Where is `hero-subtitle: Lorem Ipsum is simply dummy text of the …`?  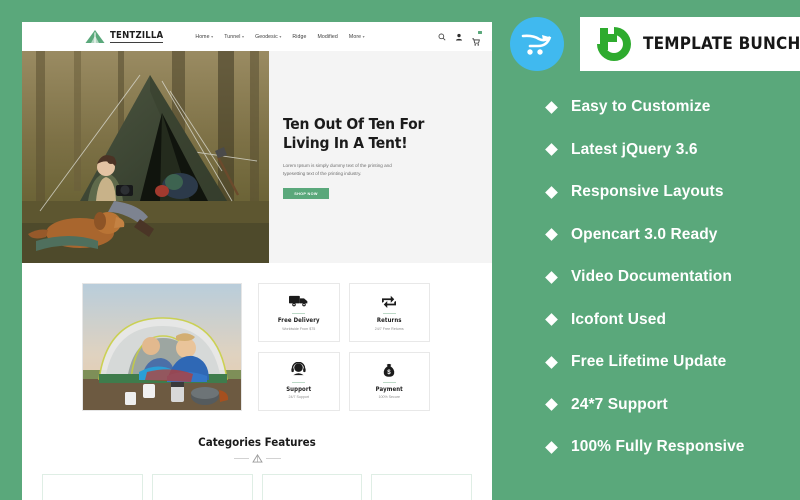 hero-subtitle: Lorem Ipsum is simply dummy text of the … is located at coordinates (337, 169).